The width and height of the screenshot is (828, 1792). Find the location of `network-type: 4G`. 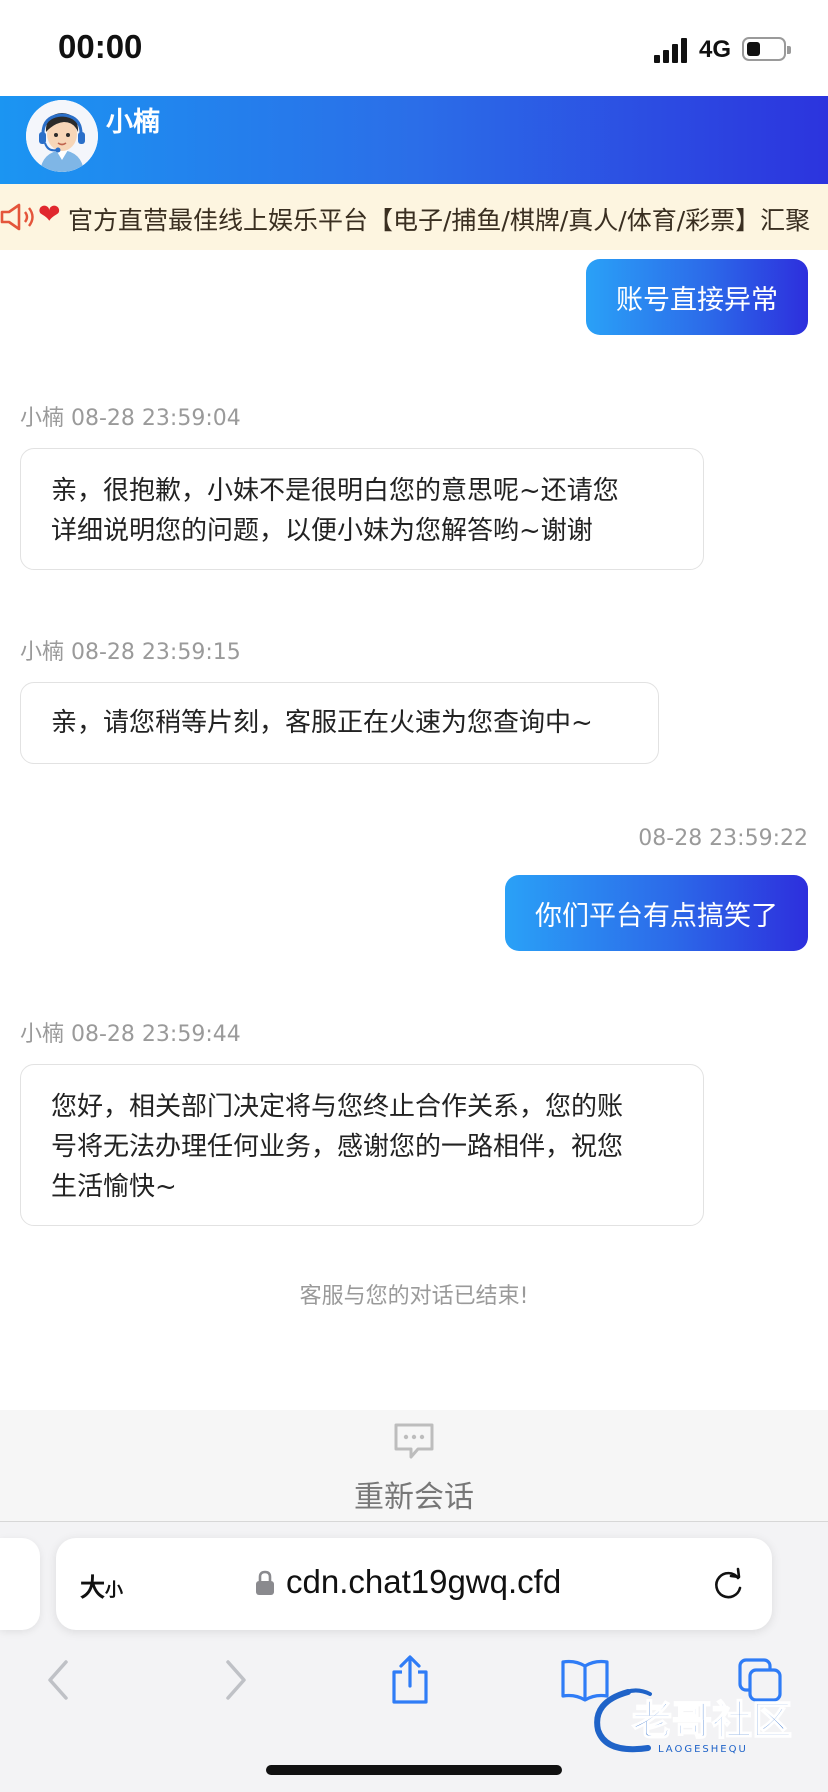

network-type: 4G is located at coordinates (715, 49).